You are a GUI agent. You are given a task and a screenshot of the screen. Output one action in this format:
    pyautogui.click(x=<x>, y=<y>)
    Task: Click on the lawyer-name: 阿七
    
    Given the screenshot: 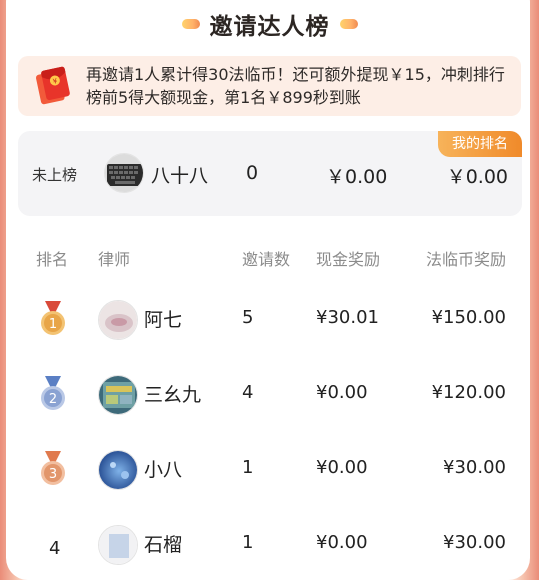 What is the action you would take?
    pyautogui.click(x=163, y=320)
    